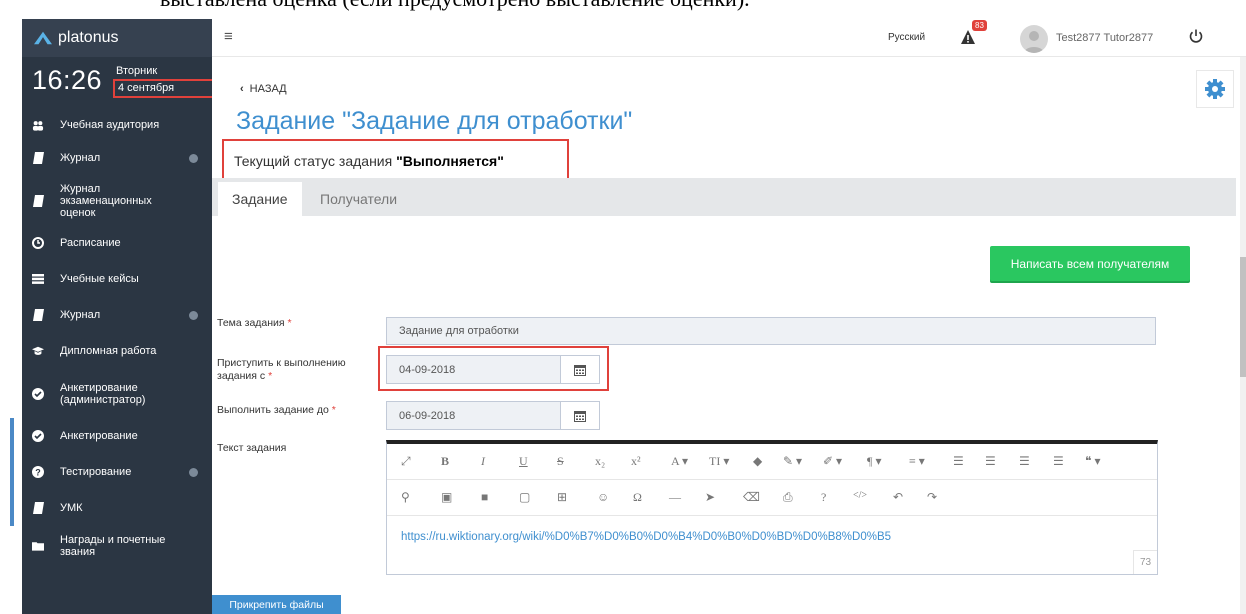 Image resolution: width=1246 pixels, height=614 pixels. Describe the element at coordinates (1092, 461) in the screenshot. I see `quote-button: ❝ ▾` at that location.